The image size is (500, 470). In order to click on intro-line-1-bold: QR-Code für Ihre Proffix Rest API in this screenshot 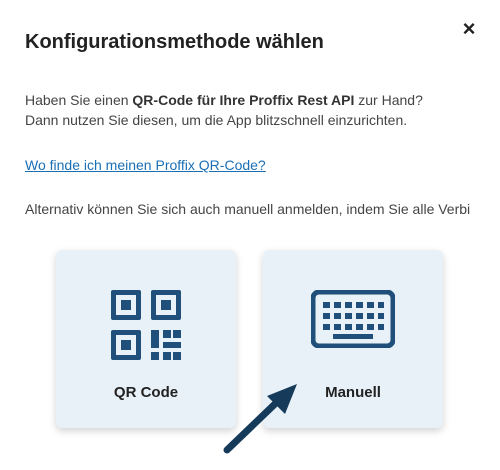, I will do `click(243, 100)`.